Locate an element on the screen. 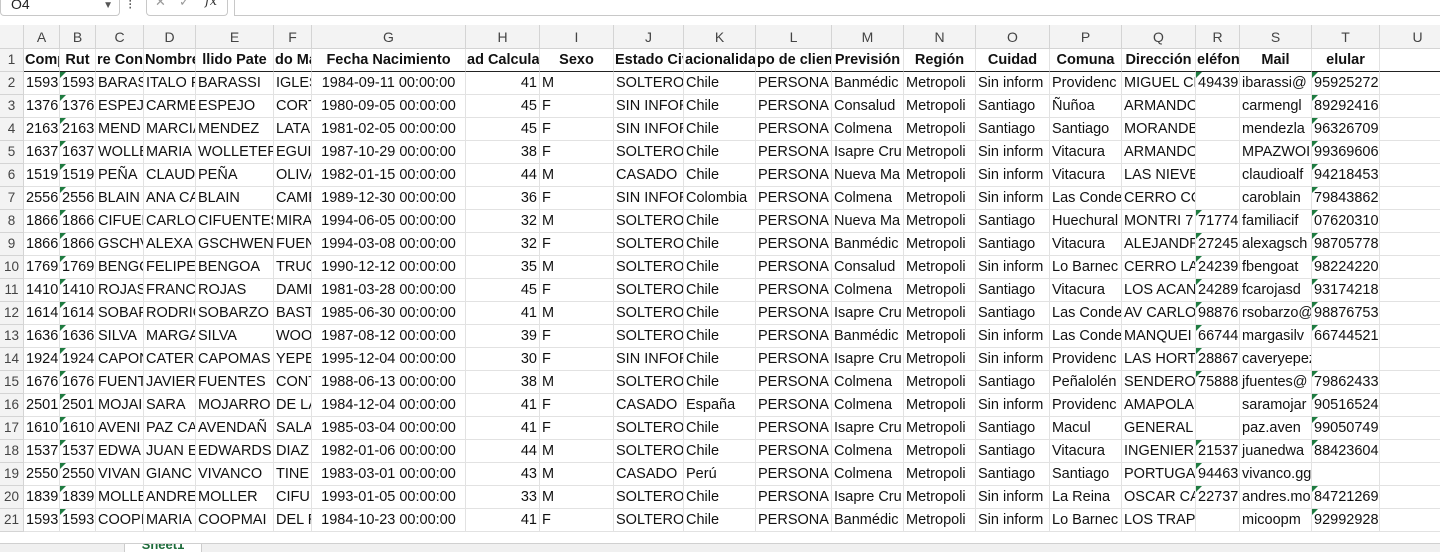 Image resolution: width=1440 pixels, height=552 pixels. cell-j7: SIN INFOR is located at coordinates (649, 198).